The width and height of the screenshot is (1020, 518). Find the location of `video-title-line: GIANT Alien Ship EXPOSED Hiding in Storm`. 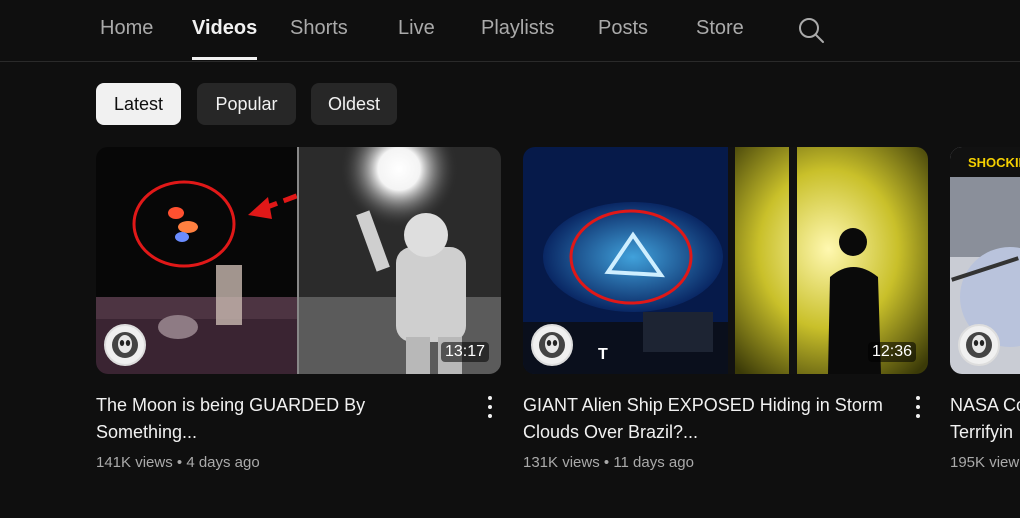

video-title-line: GIANT Alien Ship EXPOSED Hiding in Storm is located at coordinates (703, 405).